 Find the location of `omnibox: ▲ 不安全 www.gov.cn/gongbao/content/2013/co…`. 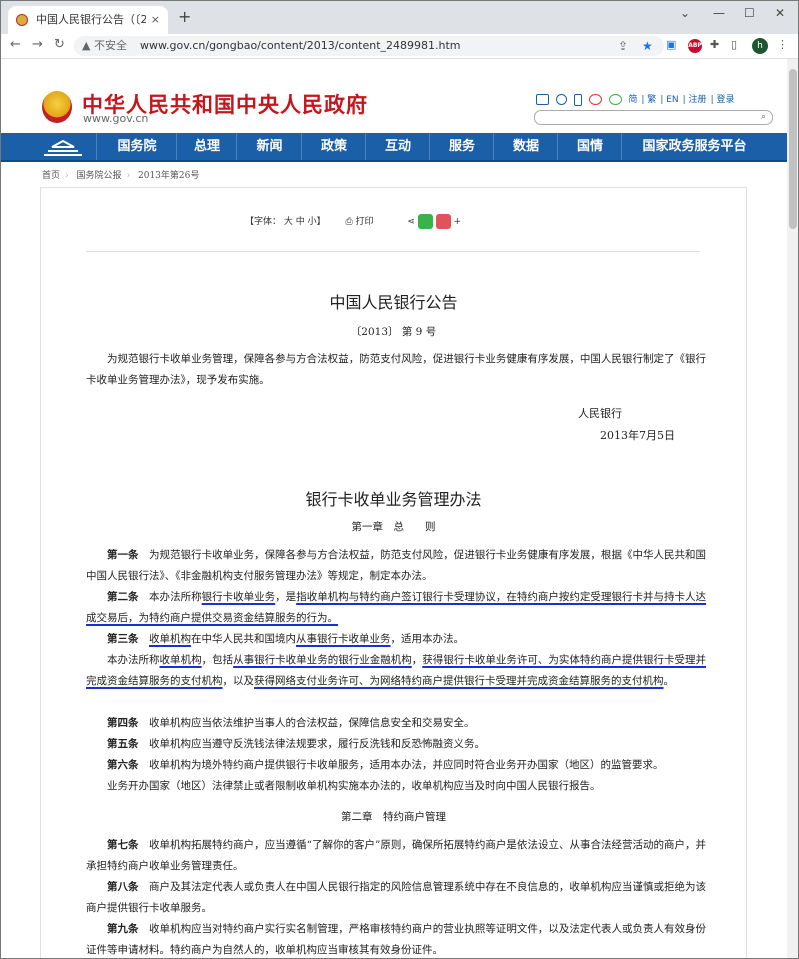

omnibox: ▲ 不安全 www.gov.cn/gongbao/content/2013/co… is located at coordinates (369, 46).